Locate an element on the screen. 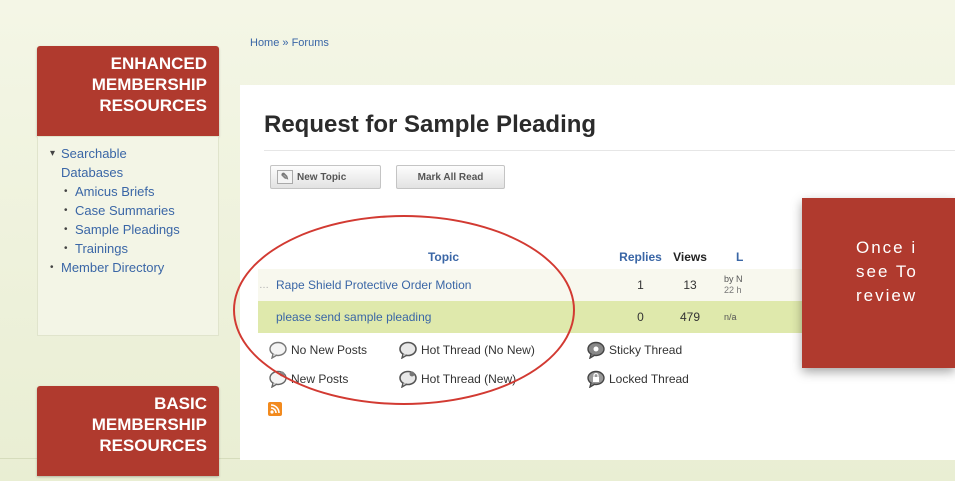 This screenshot has height=481, width=955. breadcrumb: Home » Forums is located at coordinates (289, 43).